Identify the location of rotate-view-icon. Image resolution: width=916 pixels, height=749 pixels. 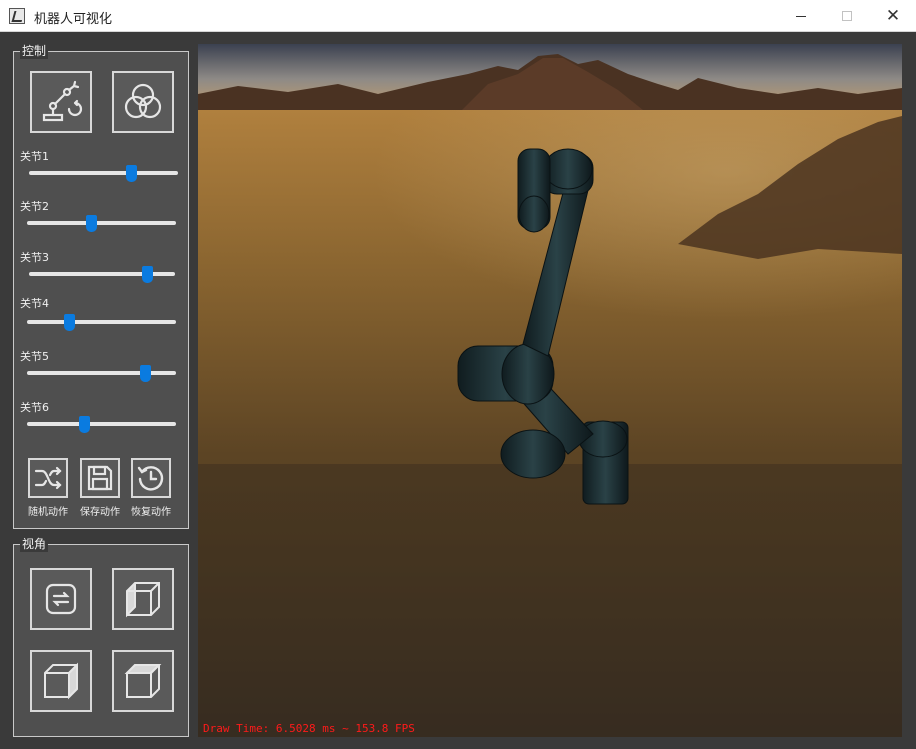
(61, 599).